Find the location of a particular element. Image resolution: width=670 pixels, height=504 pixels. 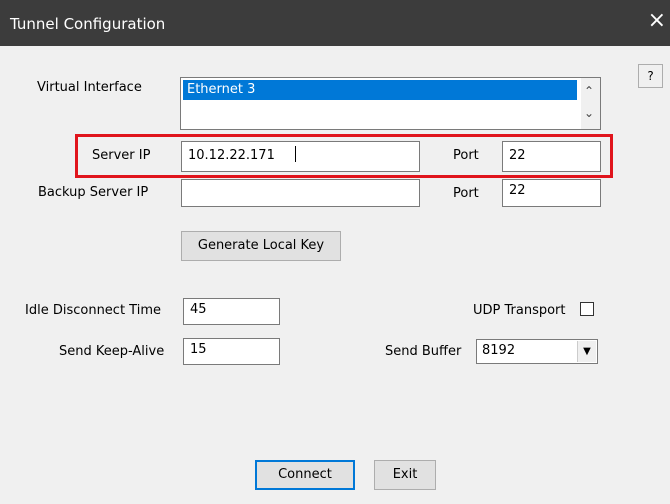

title-bar: Tunnel Configuration × is located at coordinates (335, 23).